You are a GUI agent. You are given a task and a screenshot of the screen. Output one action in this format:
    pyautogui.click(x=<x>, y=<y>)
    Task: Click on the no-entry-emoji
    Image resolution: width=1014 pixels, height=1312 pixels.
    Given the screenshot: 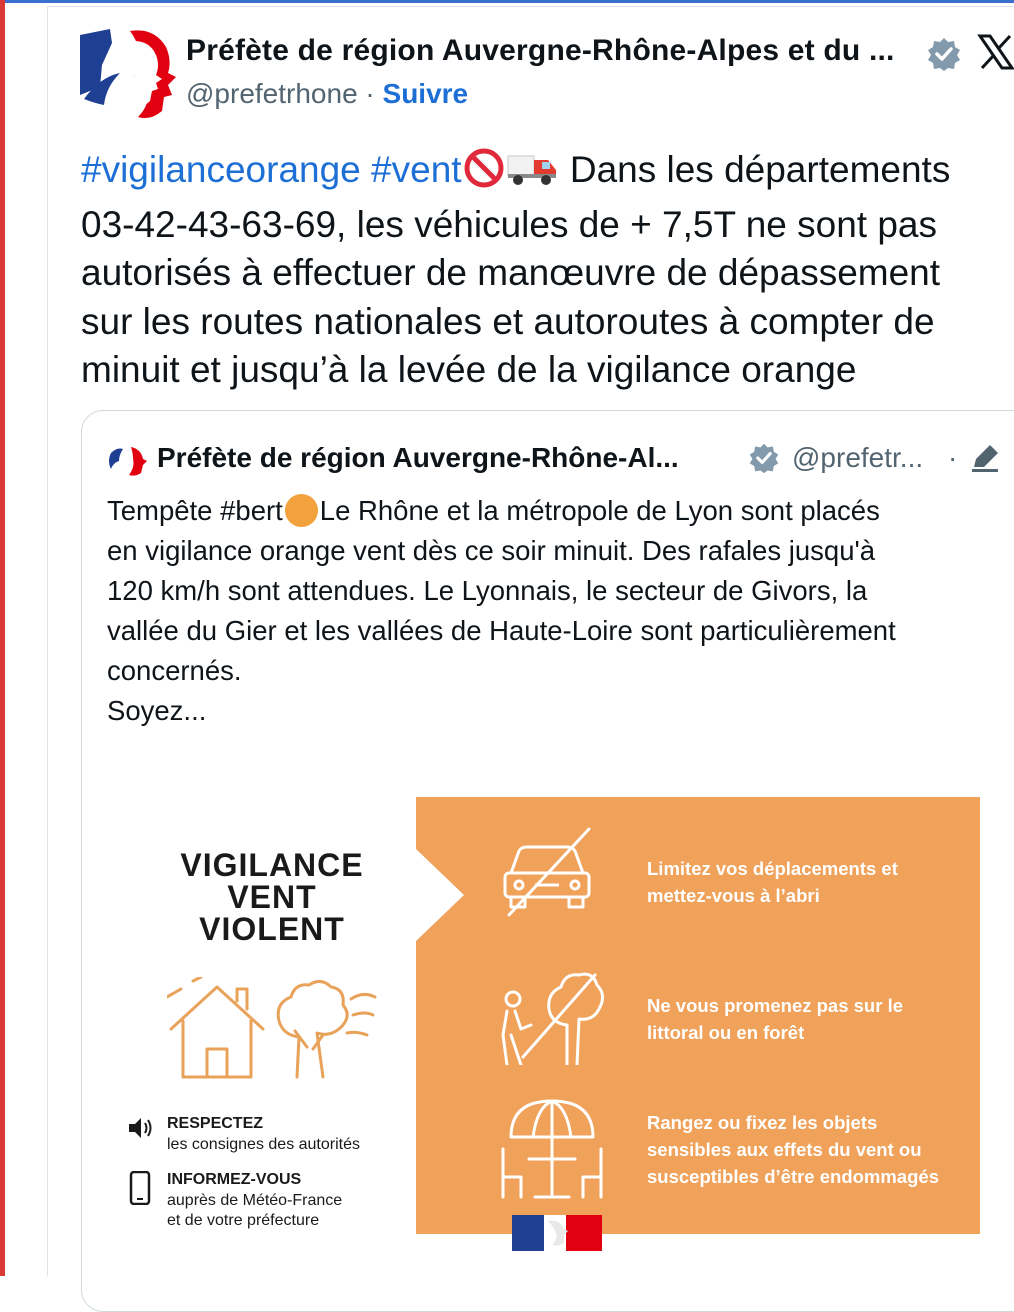 What is the action you would take?
    pyautogui.click(x=484, y=174)
    